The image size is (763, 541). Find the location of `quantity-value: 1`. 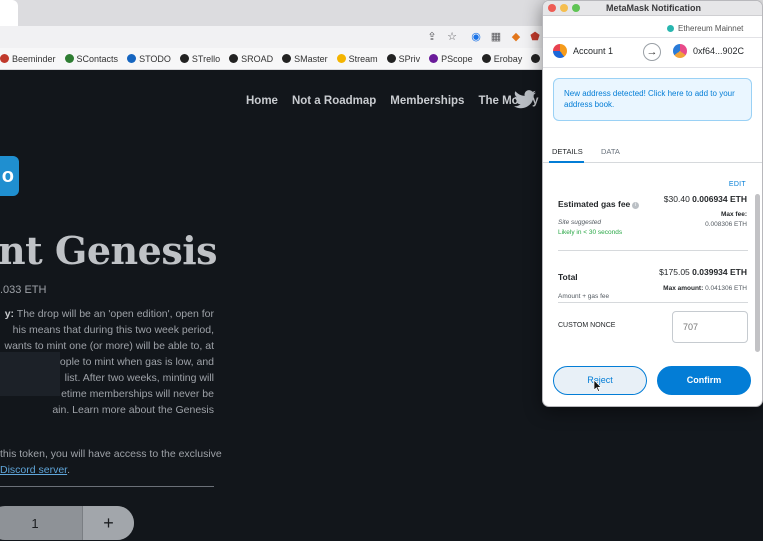

quantity-value: 1 is located at coordinates (41, 523).